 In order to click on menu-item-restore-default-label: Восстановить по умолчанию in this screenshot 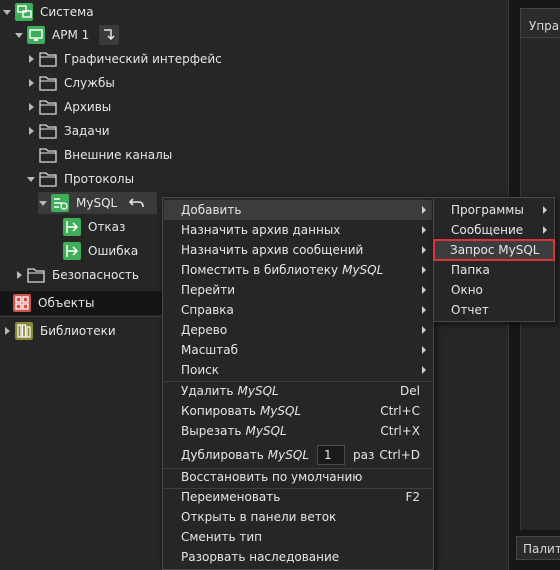, I will do `click(272, 477)`.